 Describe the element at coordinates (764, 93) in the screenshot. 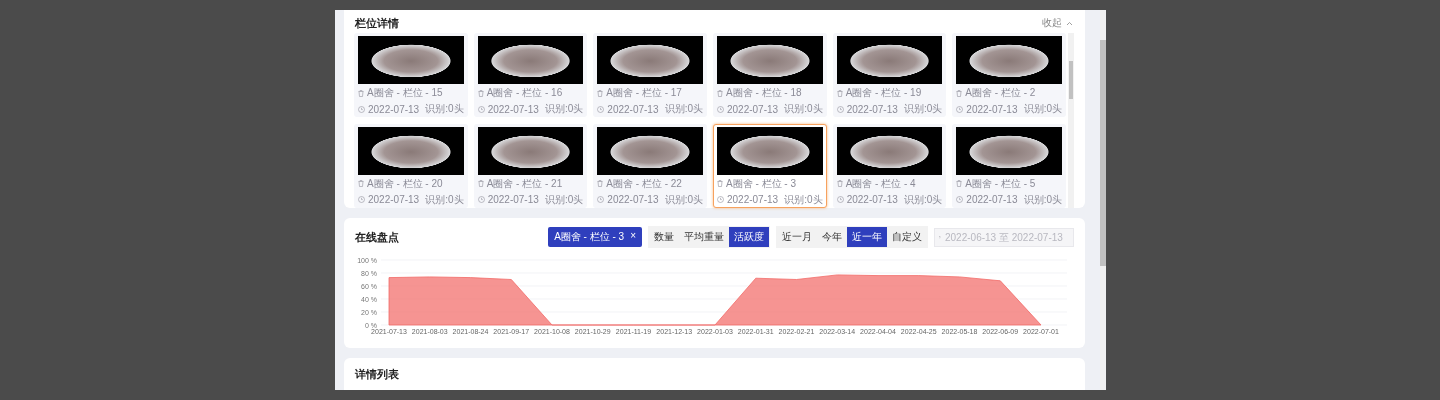

I see `pen-name: A圈舍 - 栏位 - 18` at that location.